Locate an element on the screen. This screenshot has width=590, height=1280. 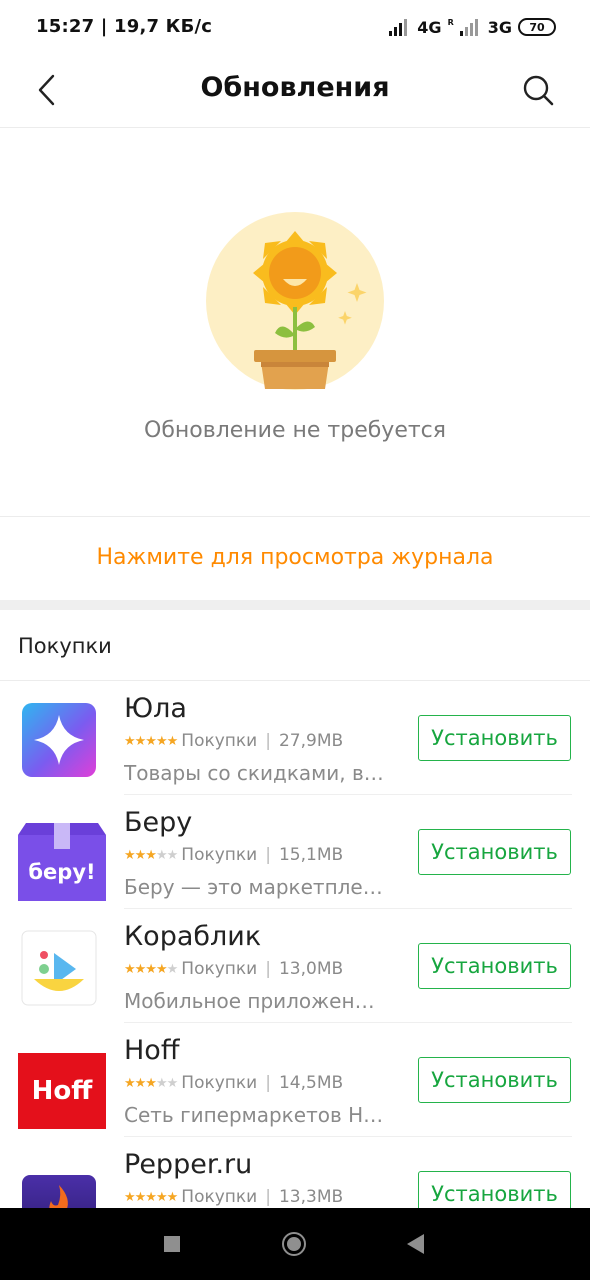
status-time-speed: 15:27 | 19,7 КБ/с is located at coordinates (124, 26).